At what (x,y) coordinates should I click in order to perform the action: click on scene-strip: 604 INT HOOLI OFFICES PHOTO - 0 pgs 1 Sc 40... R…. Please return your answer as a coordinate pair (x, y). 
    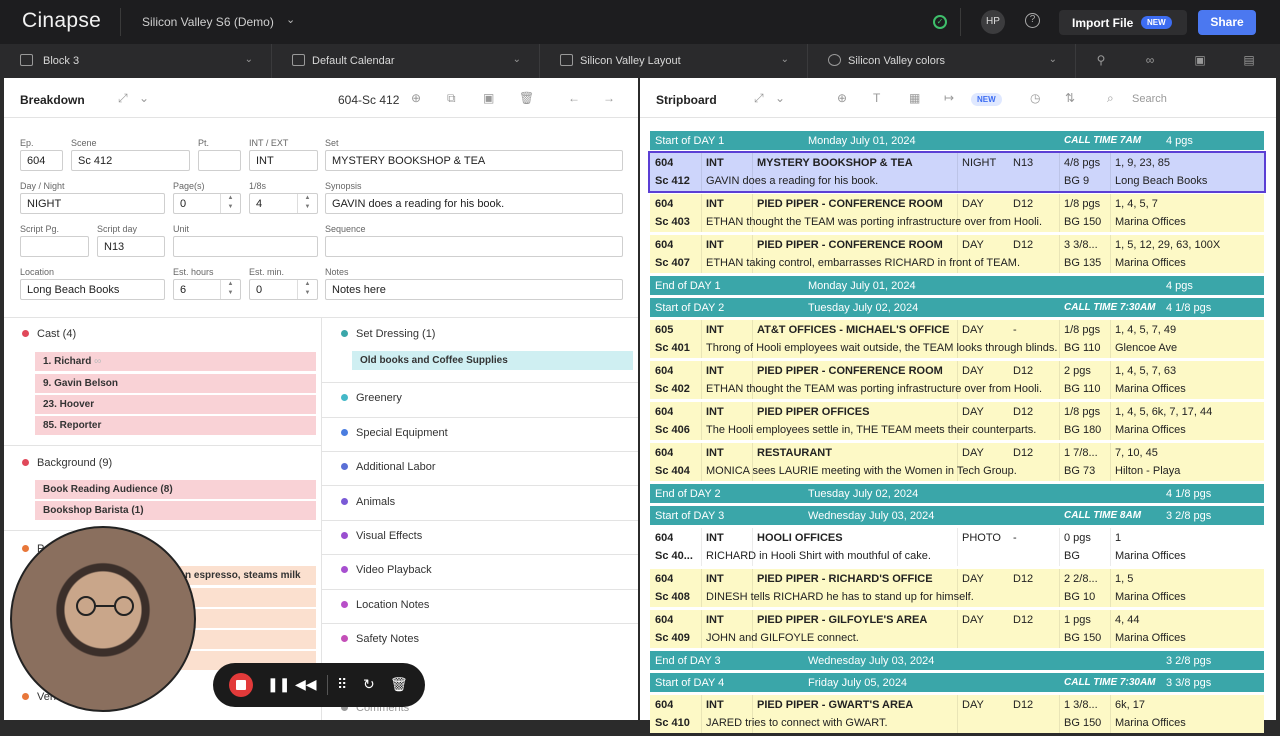
    Looking at the image, I should click on (957, 547).